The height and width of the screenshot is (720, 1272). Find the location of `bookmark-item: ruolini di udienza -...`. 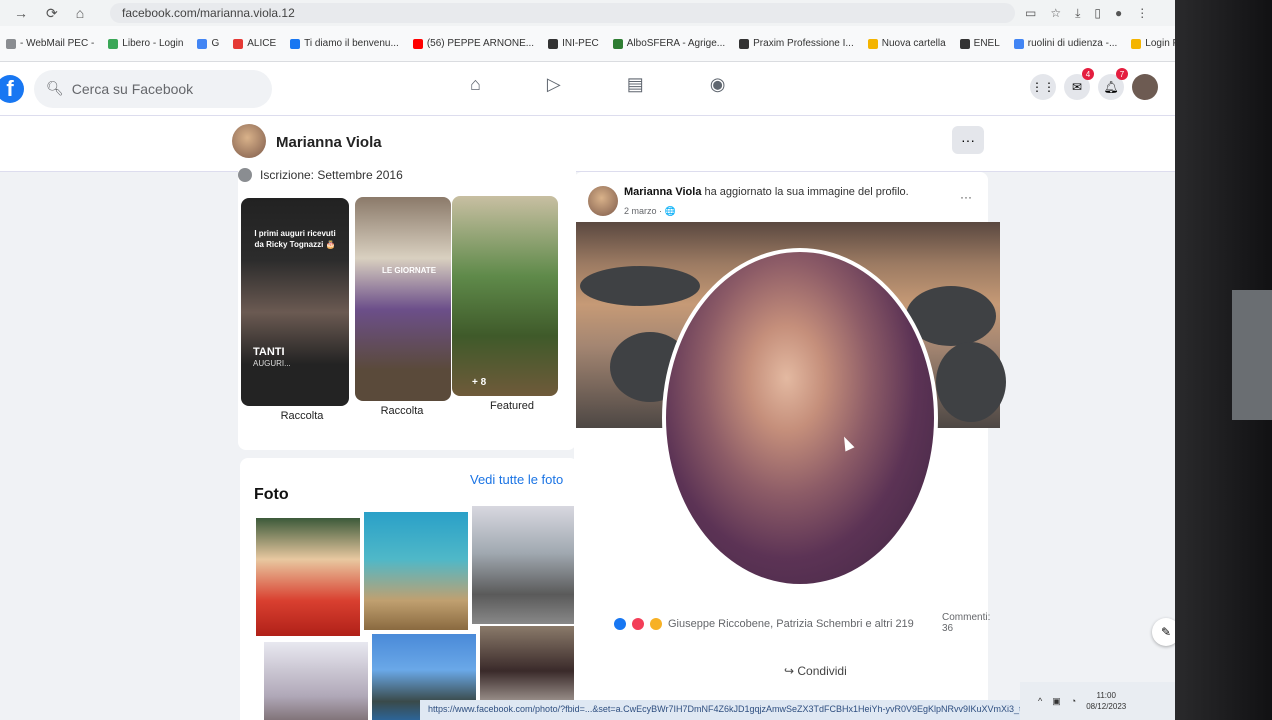

bookmark-item: ruolini di udienza -... is located at coordinates (1065, 43).